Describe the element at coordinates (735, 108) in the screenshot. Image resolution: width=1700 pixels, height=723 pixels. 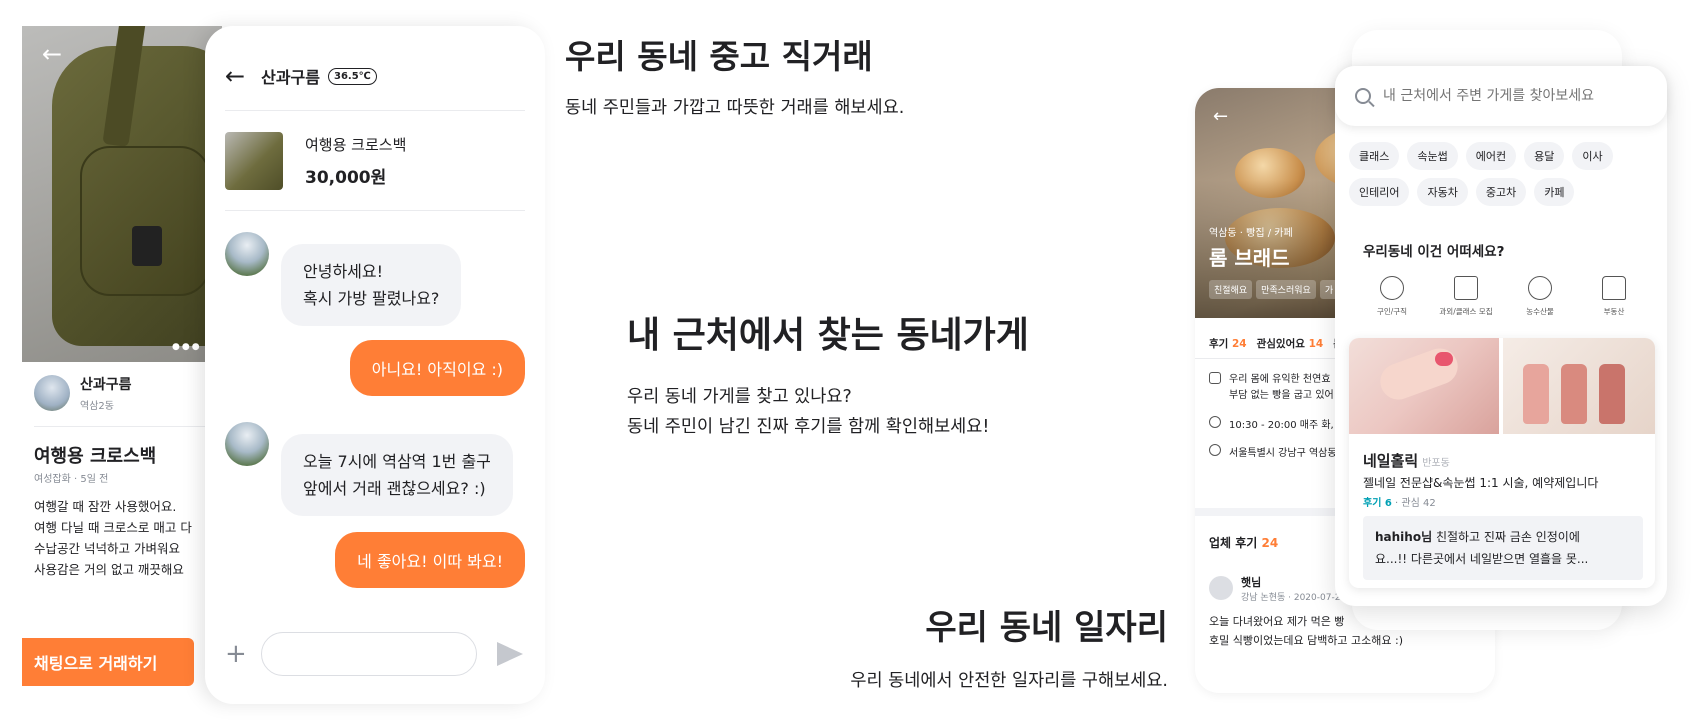
I see `section-subtitle-trade: 동네 주민들과 가깝고 따뜻한 거래를 해보세요.` at that location.